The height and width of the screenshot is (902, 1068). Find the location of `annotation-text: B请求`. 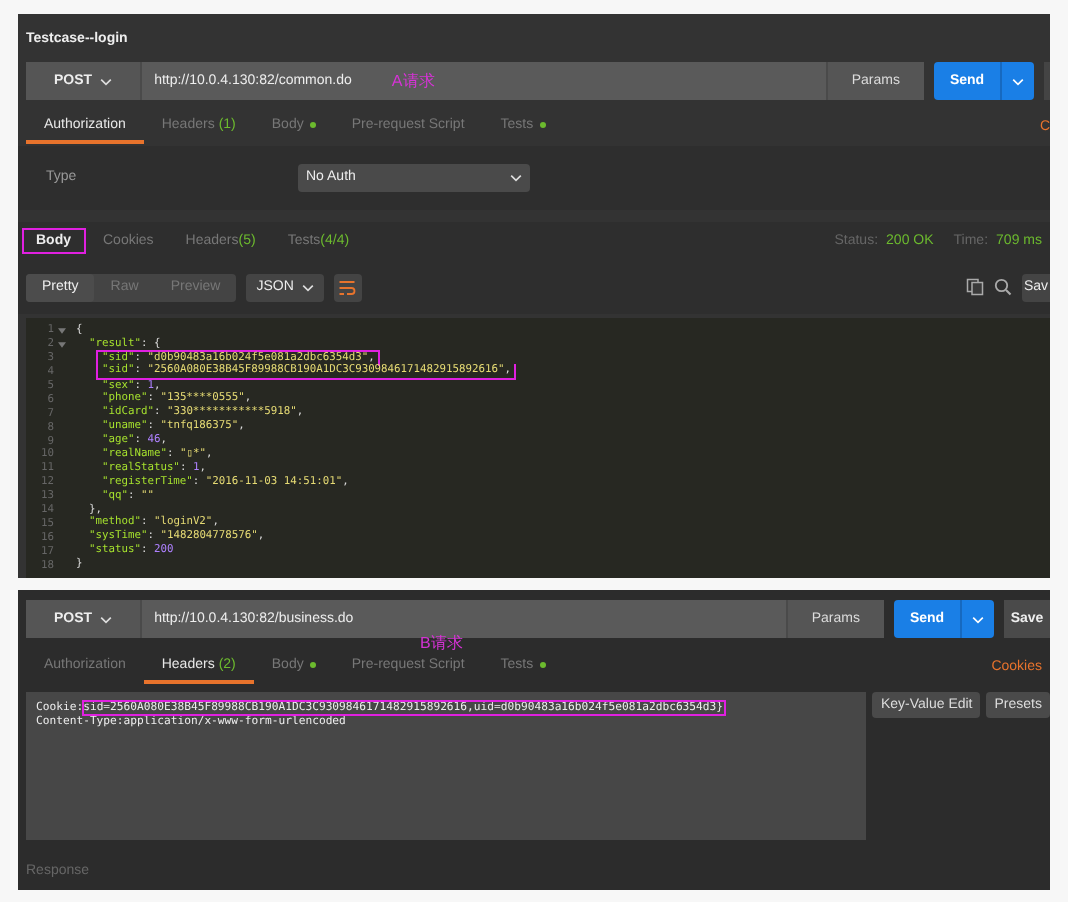

annotation-text: B请求 is located at coordinates (441, 643).